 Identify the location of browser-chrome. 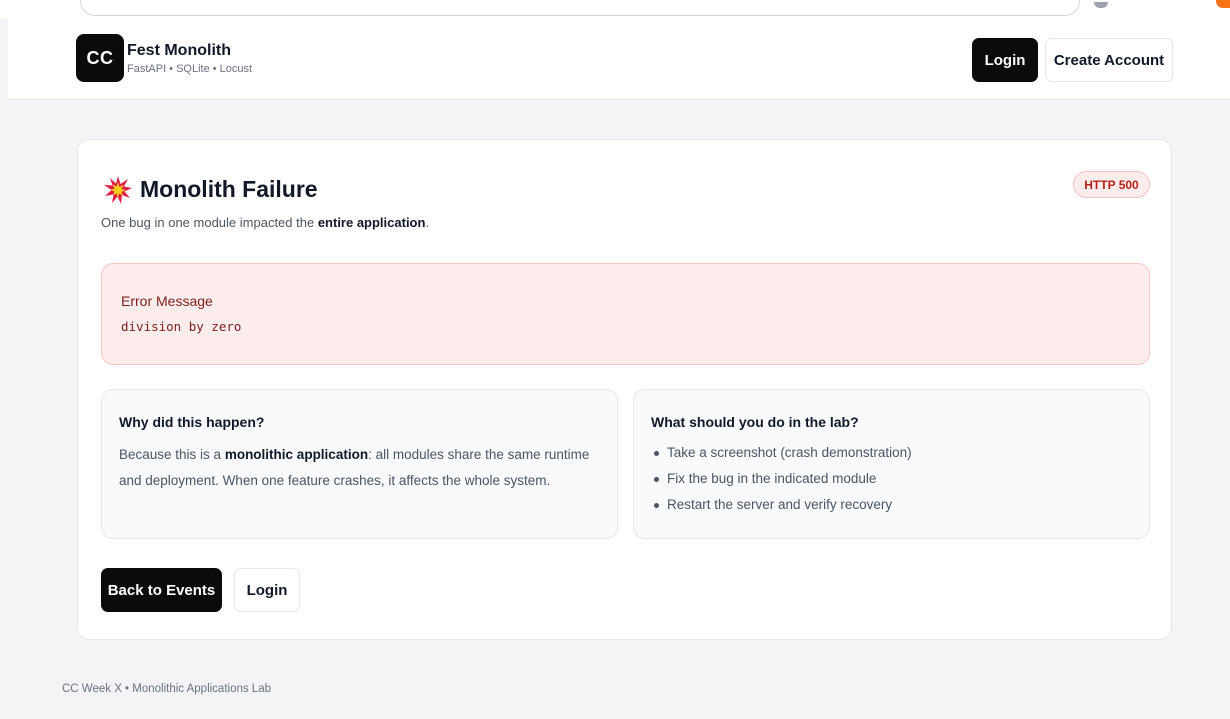
(615, 9).